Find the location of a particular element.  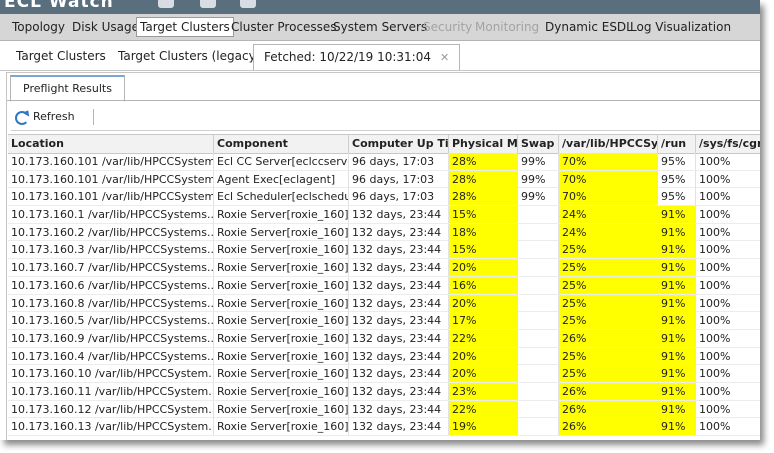

column-header-cgroup: /sys/fs/cgroup is located at coordinates (728, 144).